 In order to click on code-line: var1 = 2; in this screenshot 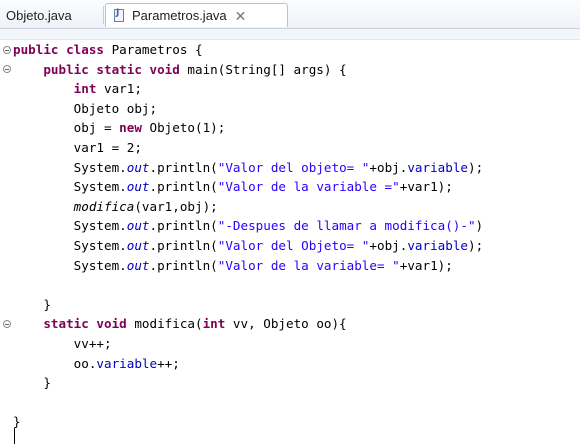, I will do `click(248, 148)`.